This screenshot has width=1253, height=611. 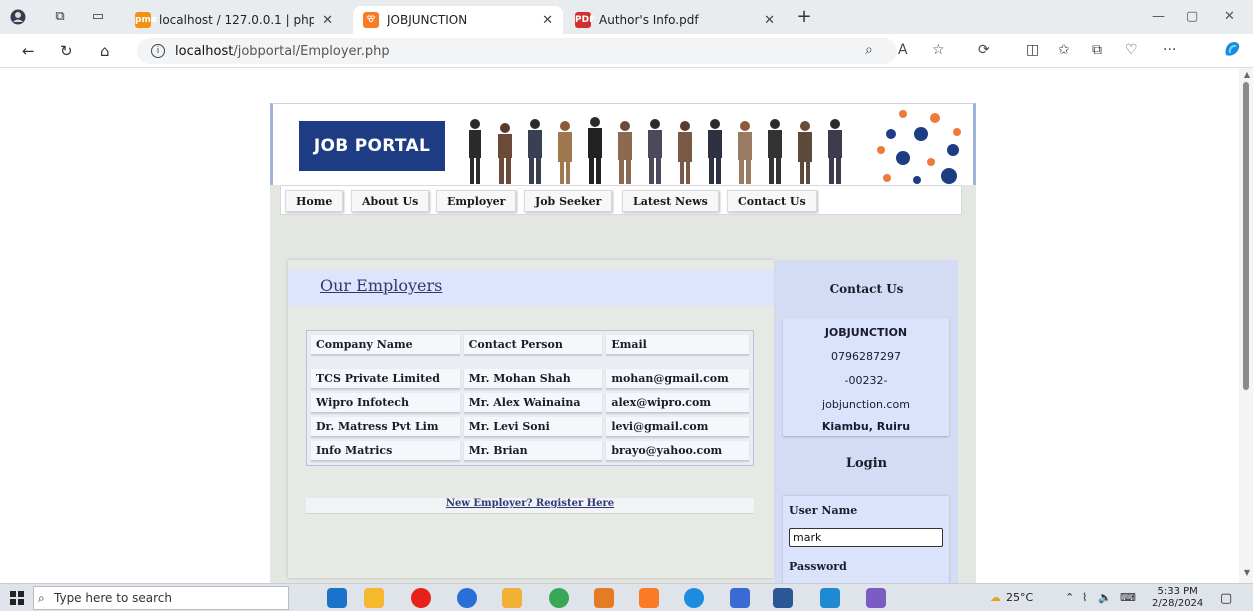 I want to click on xampp-icon, so click(x=649, y=598).